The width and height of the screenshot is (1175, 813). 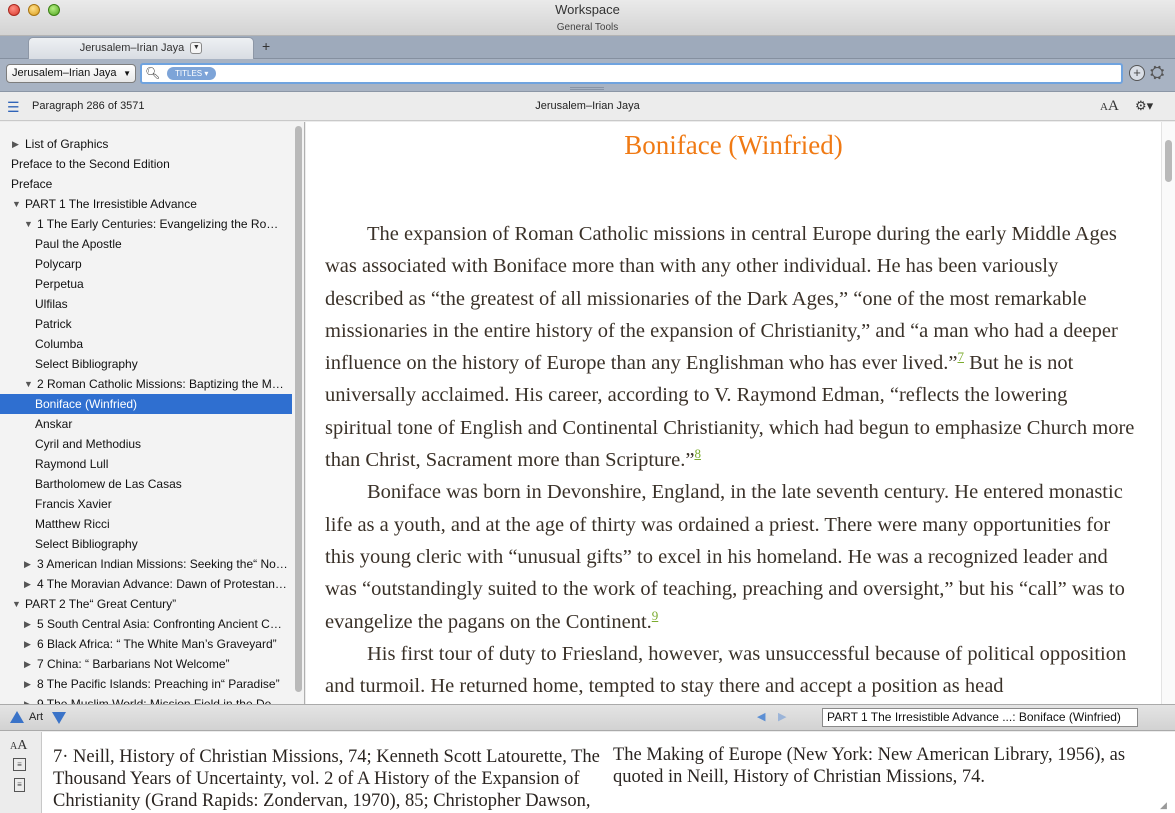 What do you see at coordinates (761, 716) in the screenshot?
I see `back-arrow-icon: ◀` at bounding box center [761, 716].